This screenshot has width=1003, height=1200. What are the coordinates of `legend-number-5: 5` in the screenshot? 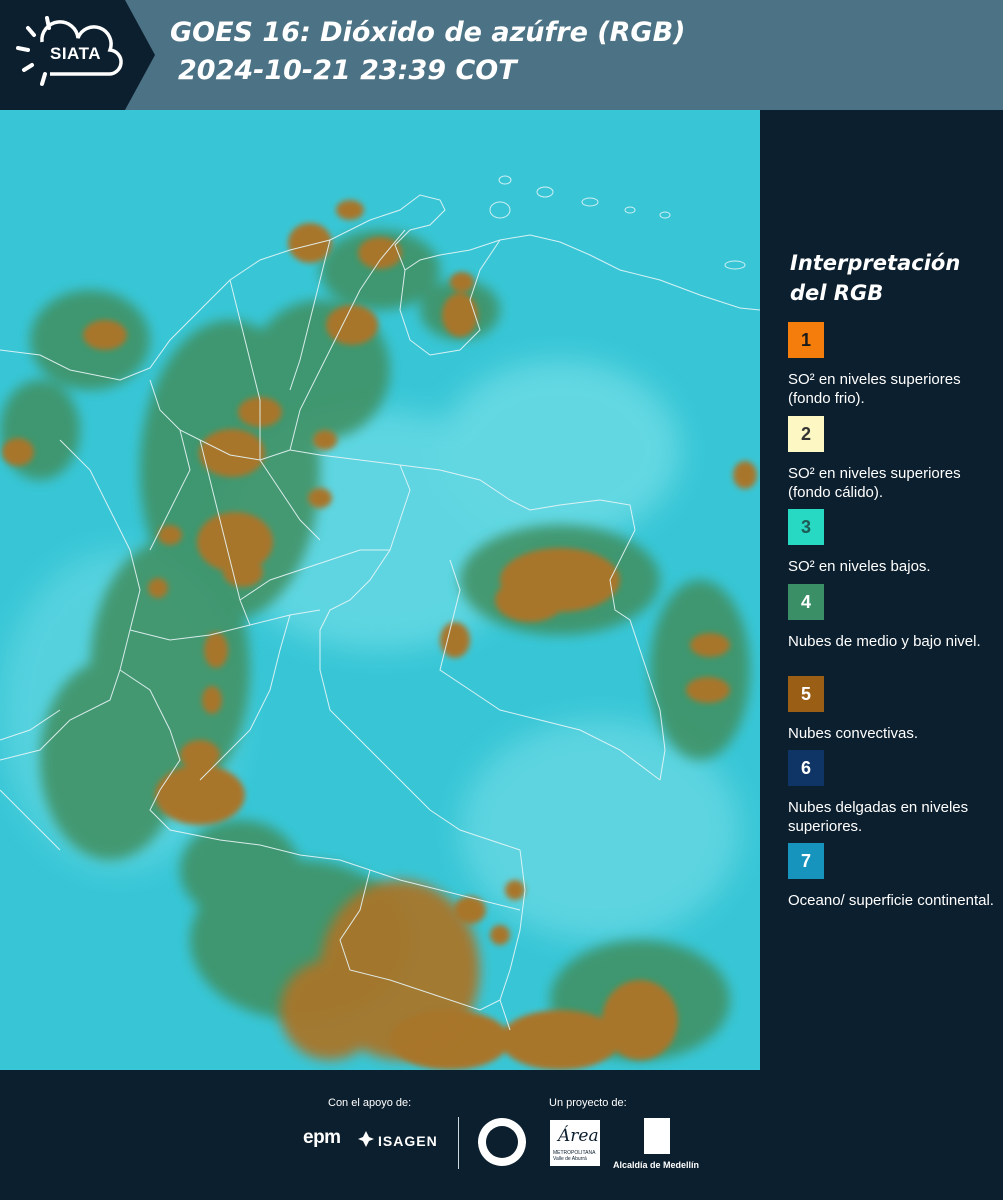 It's located at (805, 693).